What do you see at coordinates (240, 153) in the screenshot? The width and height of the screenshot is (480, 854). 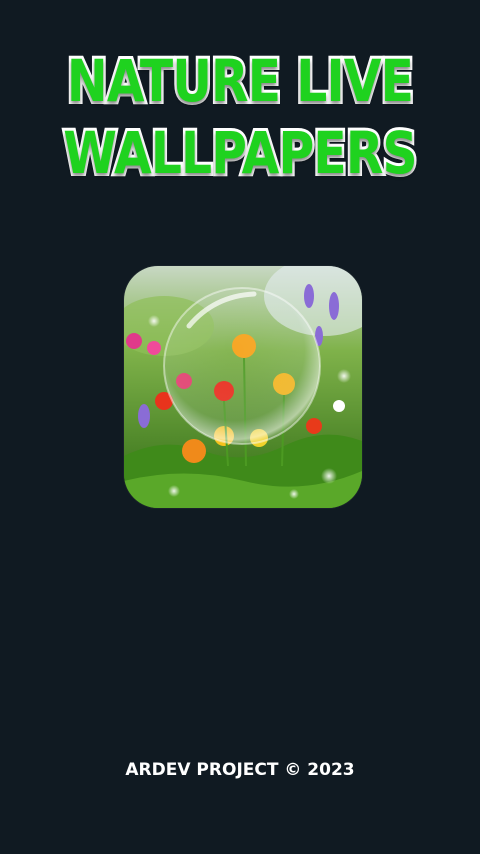 I see `app-title-line-2: WALLPAPERS` at bounding box center [240, 153].